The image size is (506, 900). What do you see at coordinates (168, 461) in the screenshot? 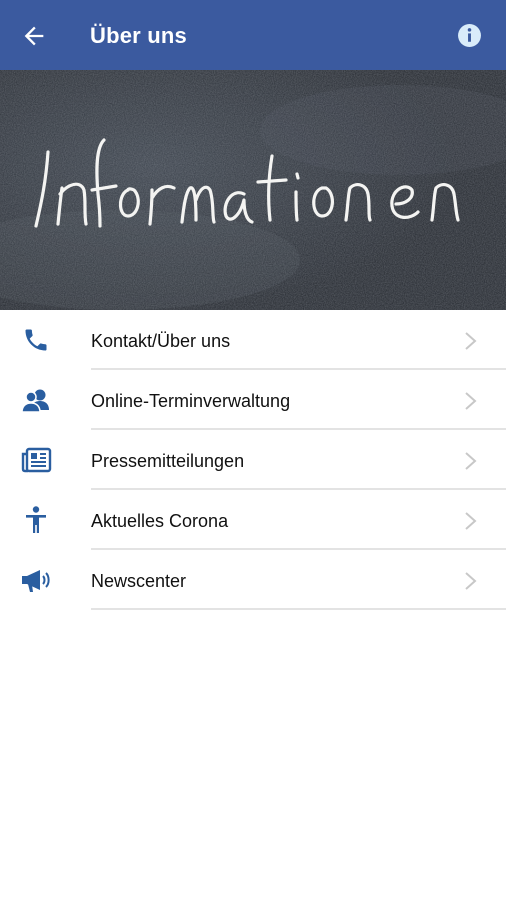
I see `menu-item-label: Pressemitteilungen` at bounding box center [168, 461].